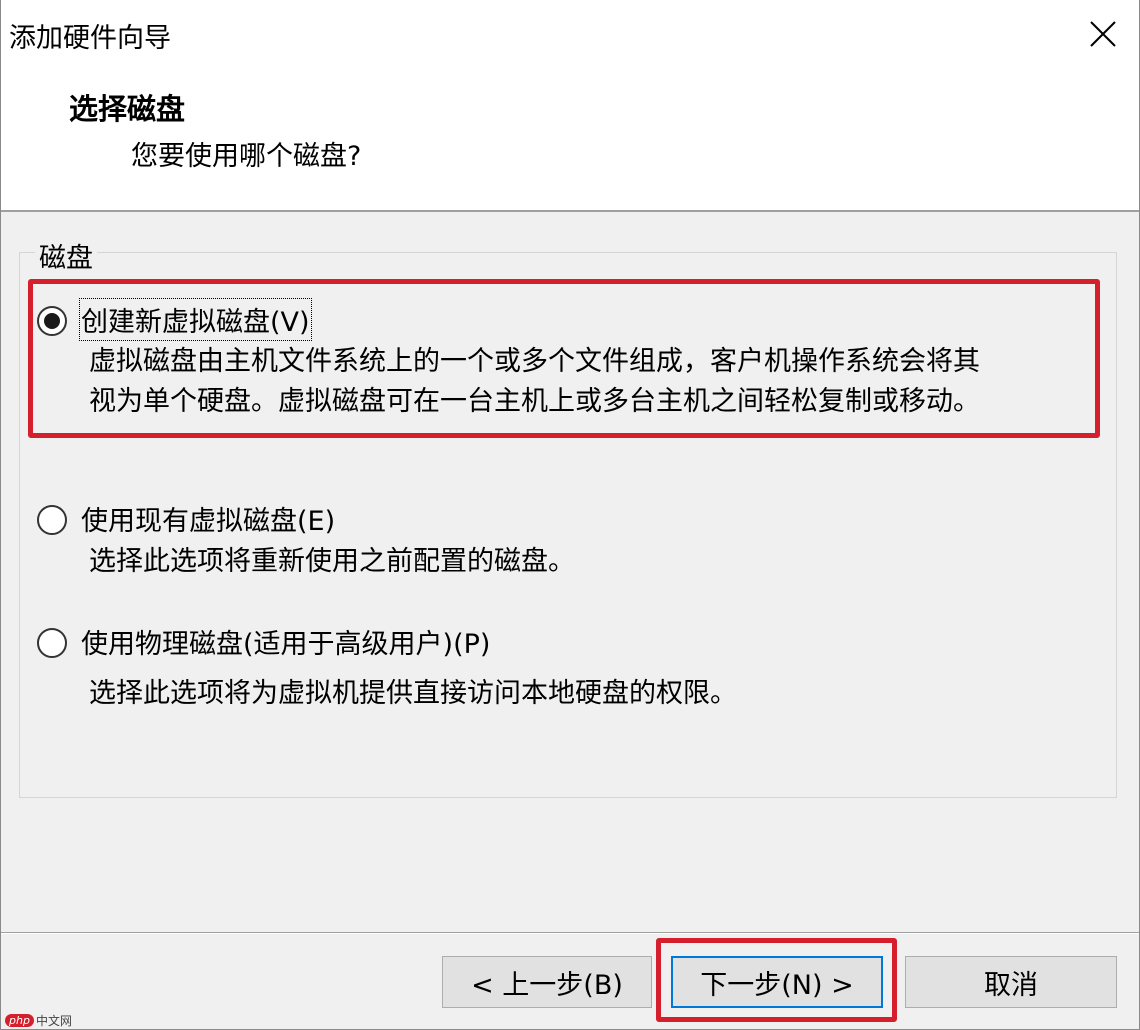 Image resolution: width=1140 pixels, height=1030 pixels. What do you see at coordinates (52, 321) in the screenshot?
I see `radio-create-new-virtual-disk` at bounding box center [52, 321].